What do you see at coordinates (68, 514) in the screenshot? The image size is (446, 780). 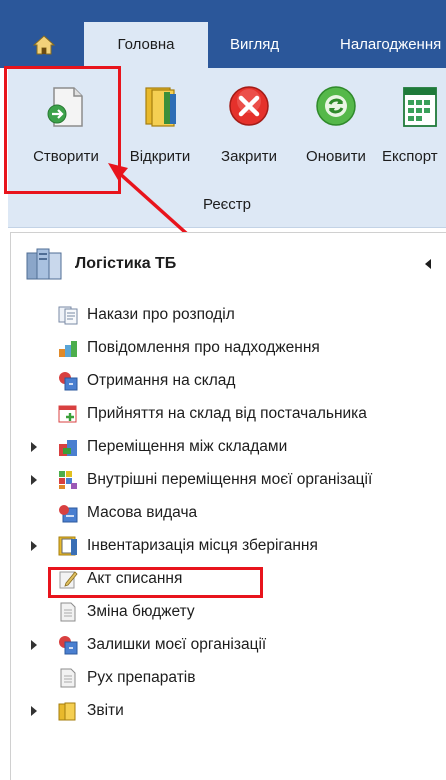 I see `mass-issue-icon` at bounding box center [68, 514].